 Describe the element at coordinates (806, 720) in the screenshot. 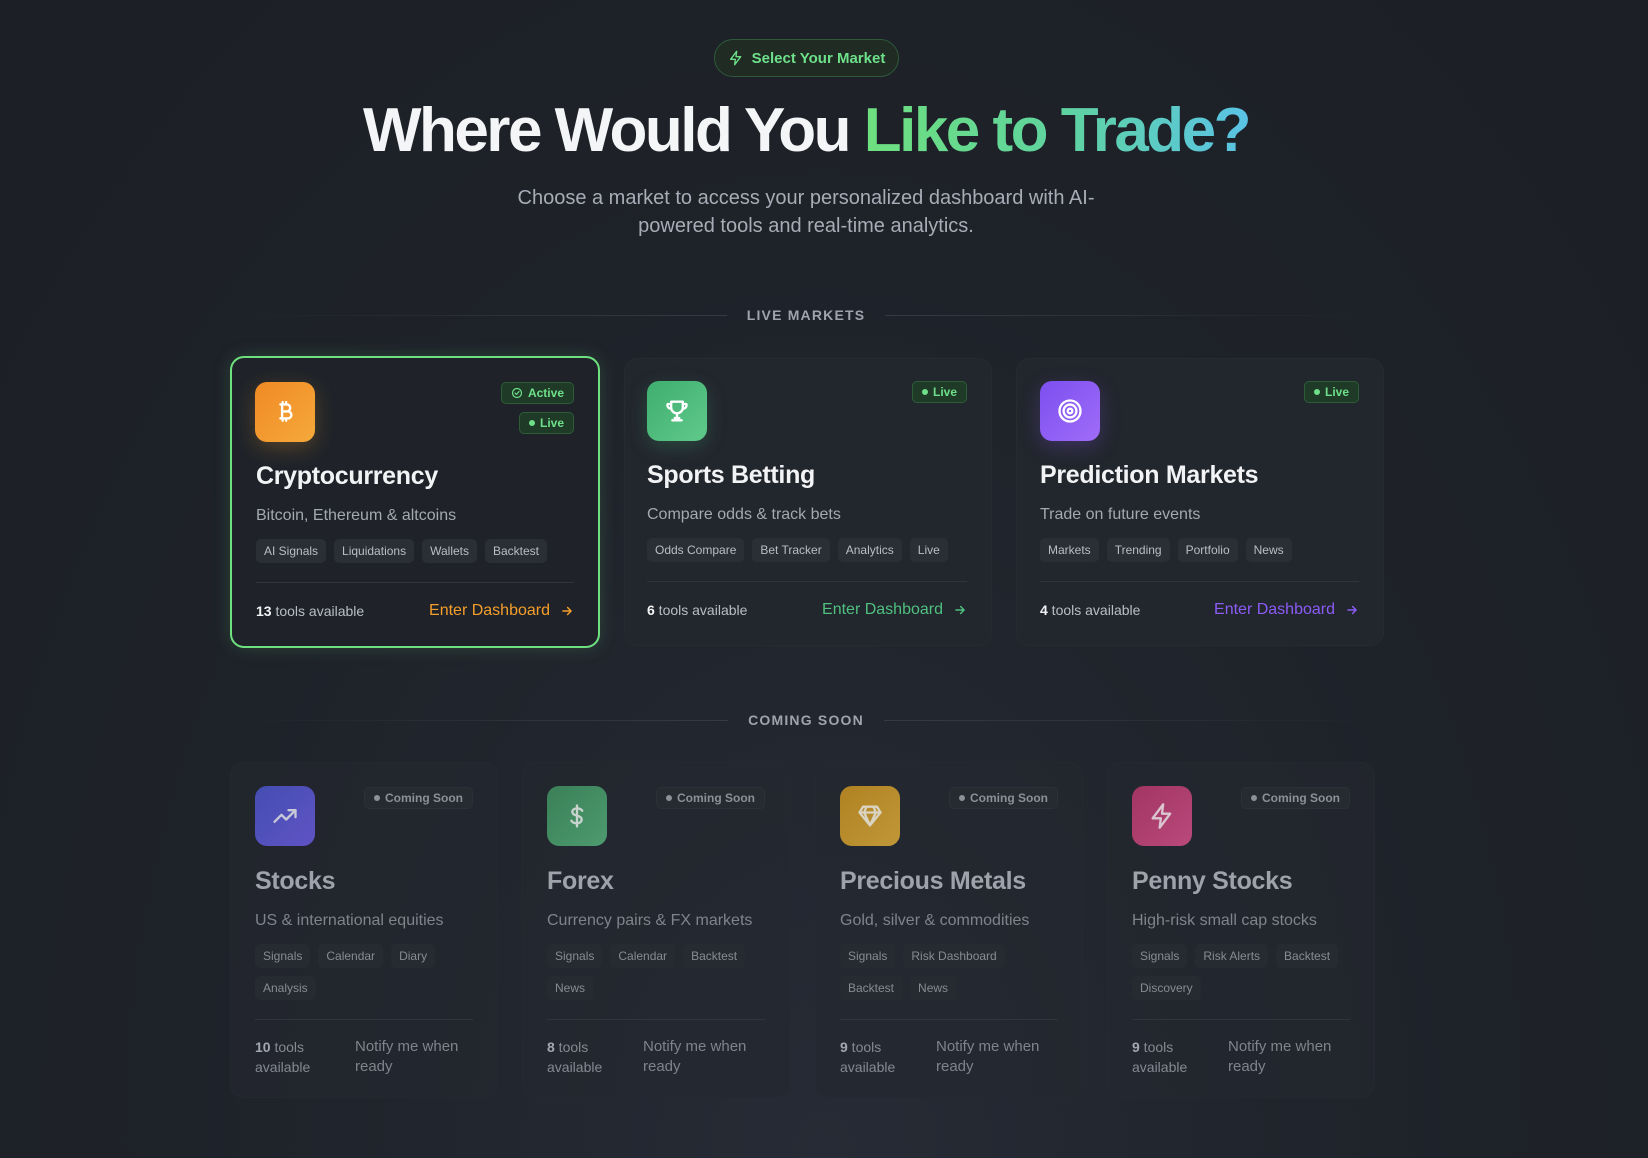

I see `section-label: COMING SOON` at that location.